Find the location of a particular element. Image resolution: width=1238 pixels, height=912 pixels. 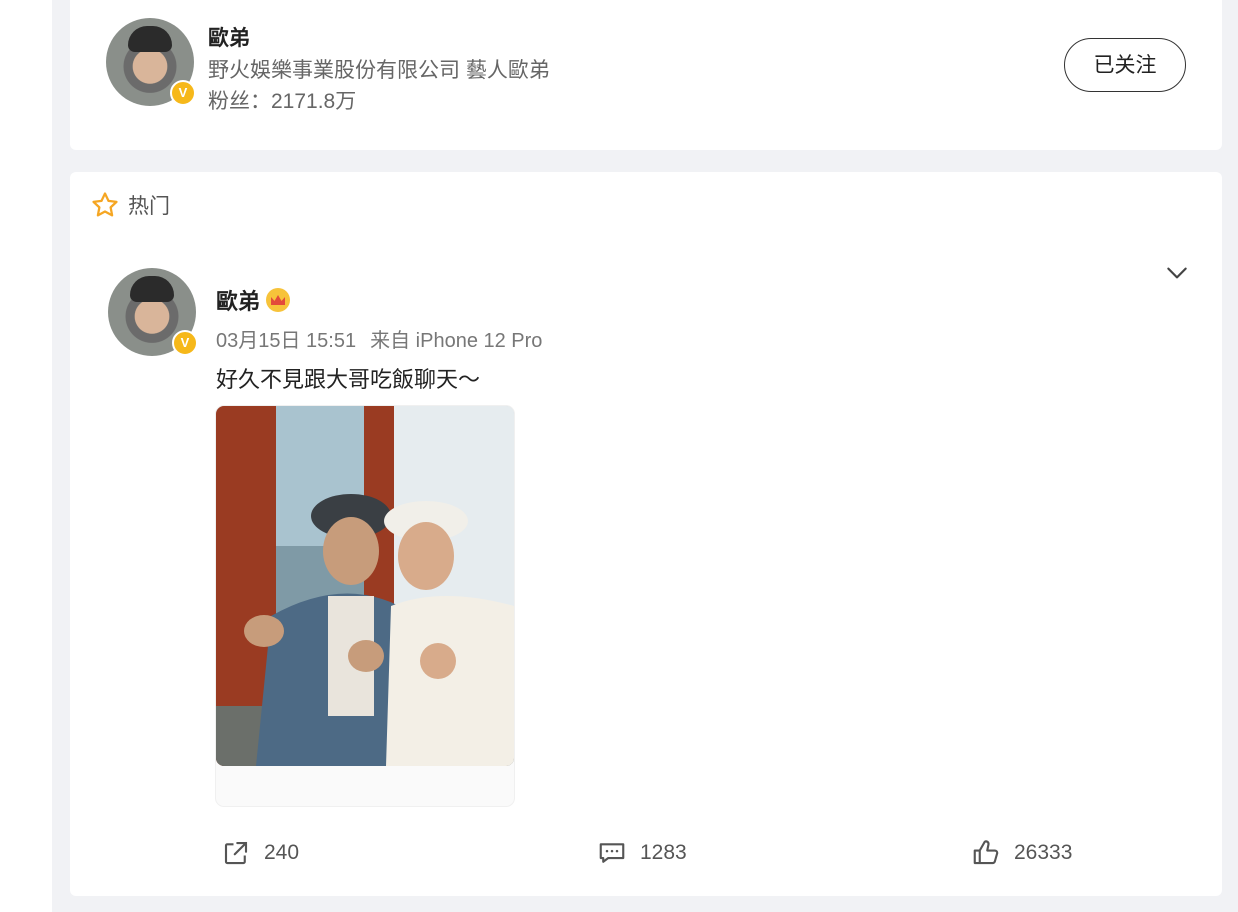

post-author: 歐弟 is located at coordinates (253, 300).